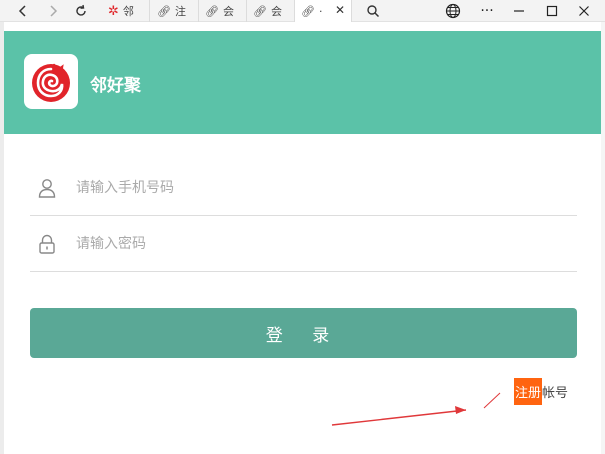 Image resolution: width=605 pixels, height=454 pixels. What do you see at coordinates (555, 393) in the screenshot?
I see `register-suffix: 帐号` at bounding box center [555, 393].